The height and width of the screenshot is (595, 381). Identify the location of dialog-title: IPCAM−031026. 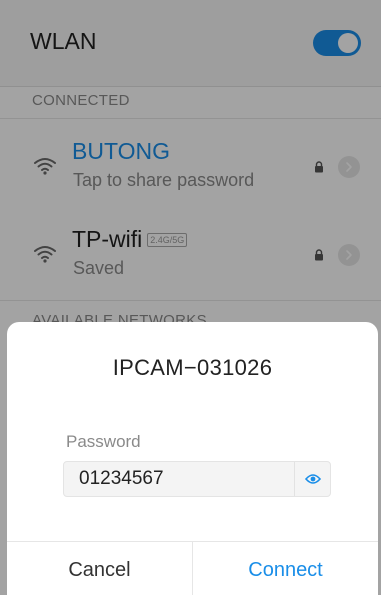
(192, 367).